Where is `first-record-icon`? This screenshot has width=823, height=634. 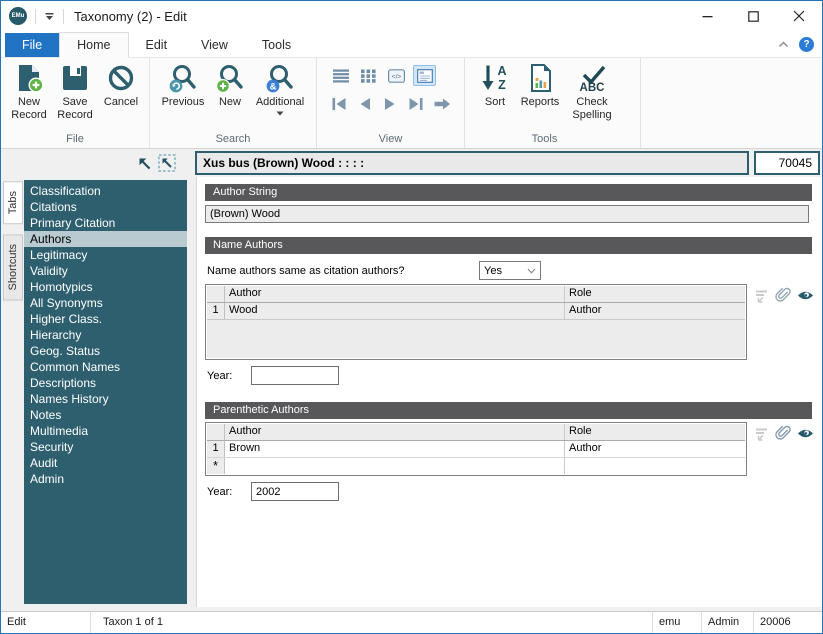
first-record-icon is located at coordinates (339, 103).